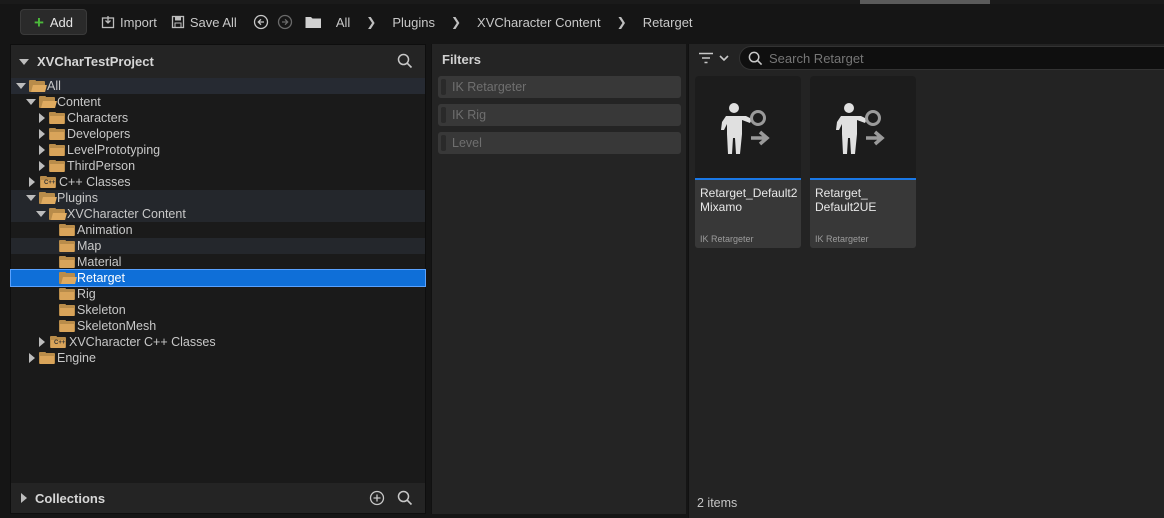 This screenshot has width=1164, height=518. Describe the element at coordinates (218, 498) in the screenshot. I see `collections-header: Collections` at that location.